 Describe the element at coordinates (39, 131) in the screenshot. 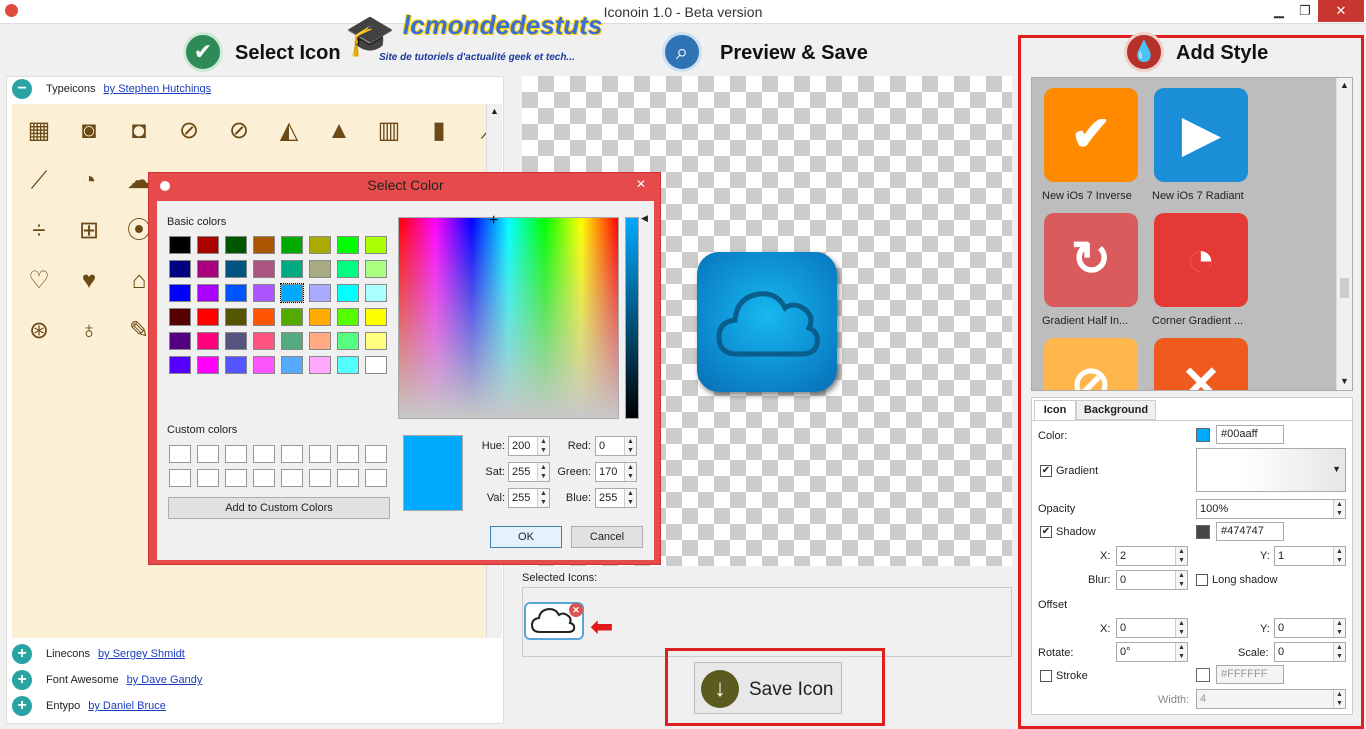

I see `library-icon-item: ▦` at that location.